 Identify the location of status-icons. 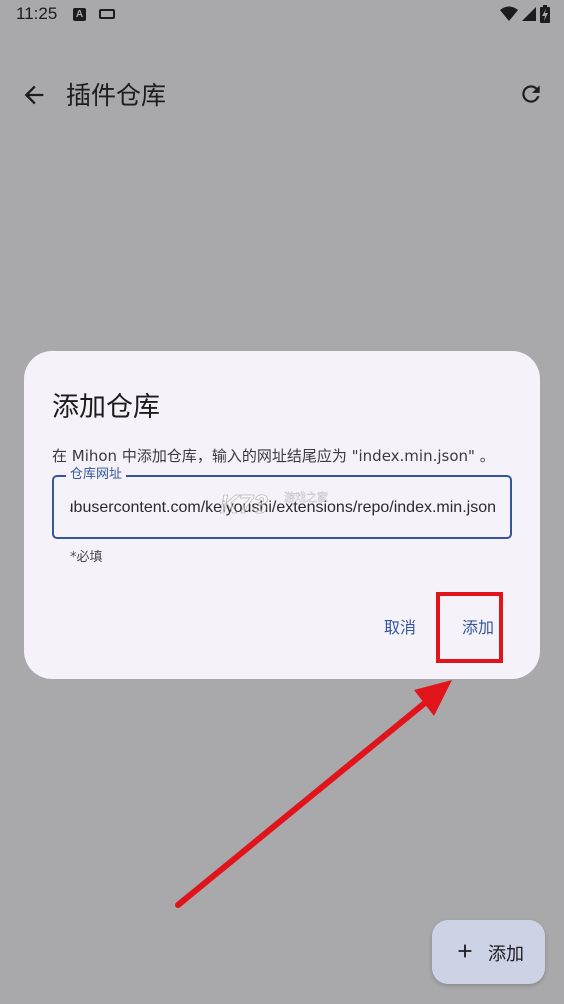
(525, 14).